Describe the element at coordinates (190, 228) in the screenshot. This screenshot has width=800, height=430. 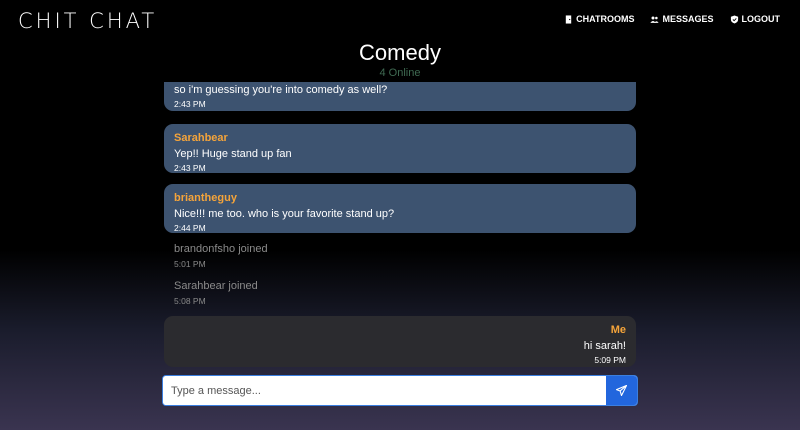
I see `message-time: 2:44 PM` at that location.